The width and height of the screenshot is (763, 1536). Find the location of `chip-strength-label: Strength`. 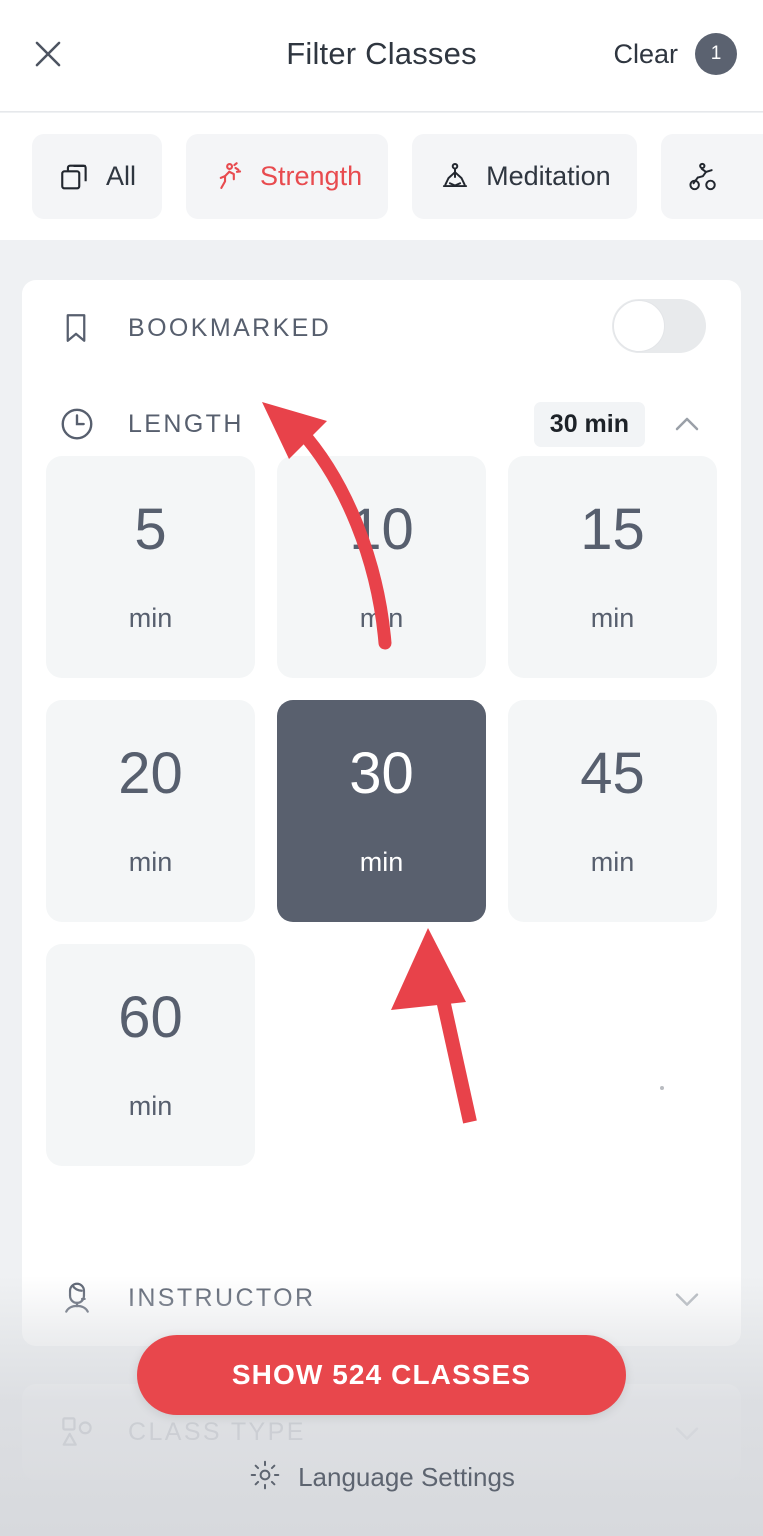

chip-strength-label: Strength is located at coordinates (311, 176).